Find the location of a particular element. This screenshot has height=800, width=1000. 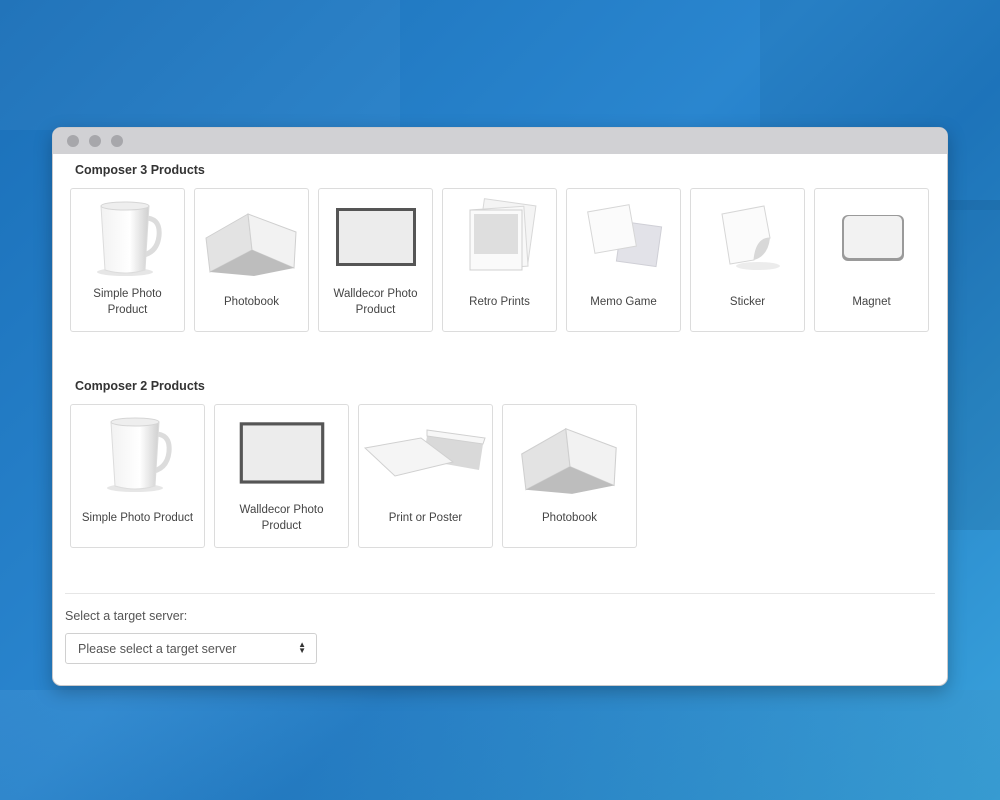

memo-game-icon is located at coordinates (623, 238).